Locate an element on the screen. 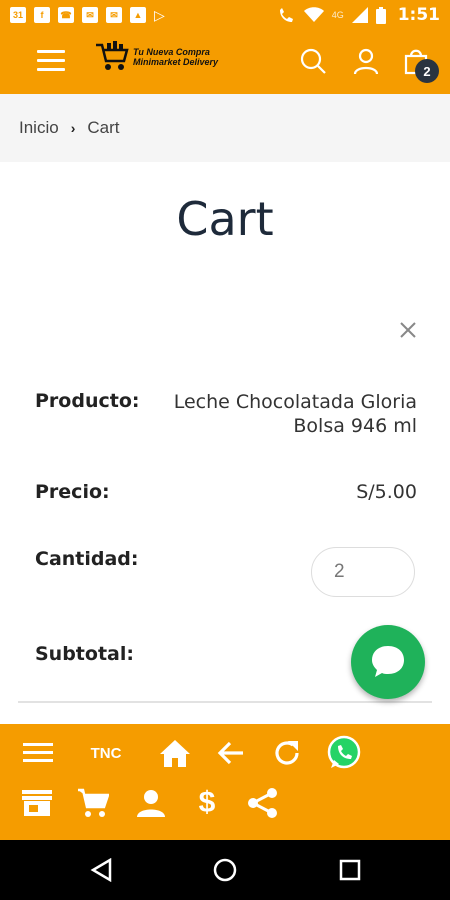 This screenshot has width=450, height=900. chat-bubble-icon is located at coordinates (388, 661).